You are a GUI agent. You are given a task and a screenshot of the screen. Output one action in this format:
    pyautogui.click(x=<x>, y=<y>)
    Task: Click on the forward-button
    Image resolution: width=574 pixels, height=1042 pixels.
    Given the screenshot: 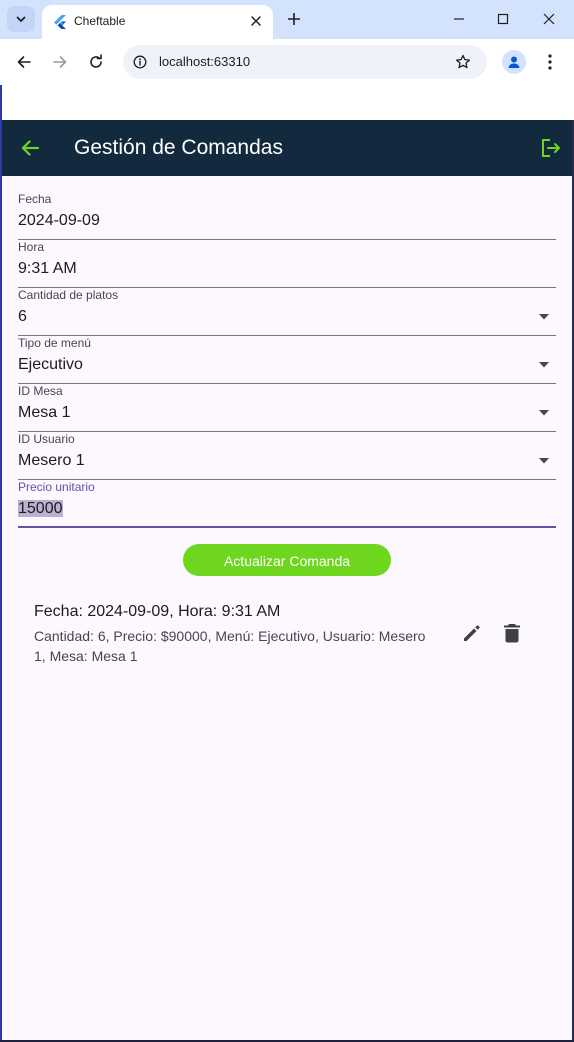 What is the action you would take?
    pyautogui.click(x=60, y=62)
    